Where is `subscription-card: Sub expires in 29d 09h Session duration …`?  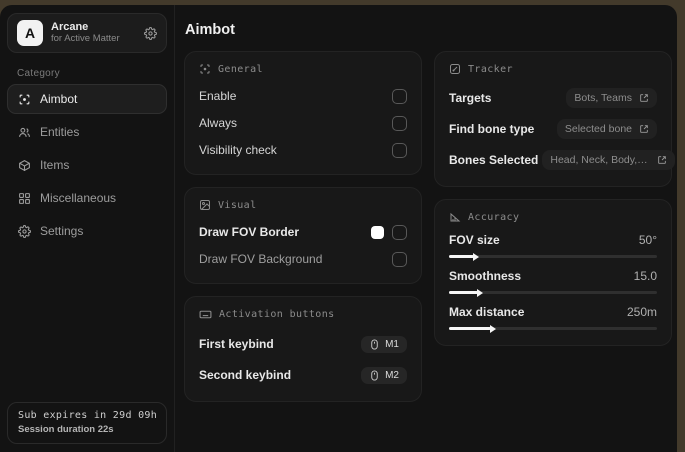 subscription-card: Sub expires in 29d 09h Session duration … is located at coordinates (87, 423).